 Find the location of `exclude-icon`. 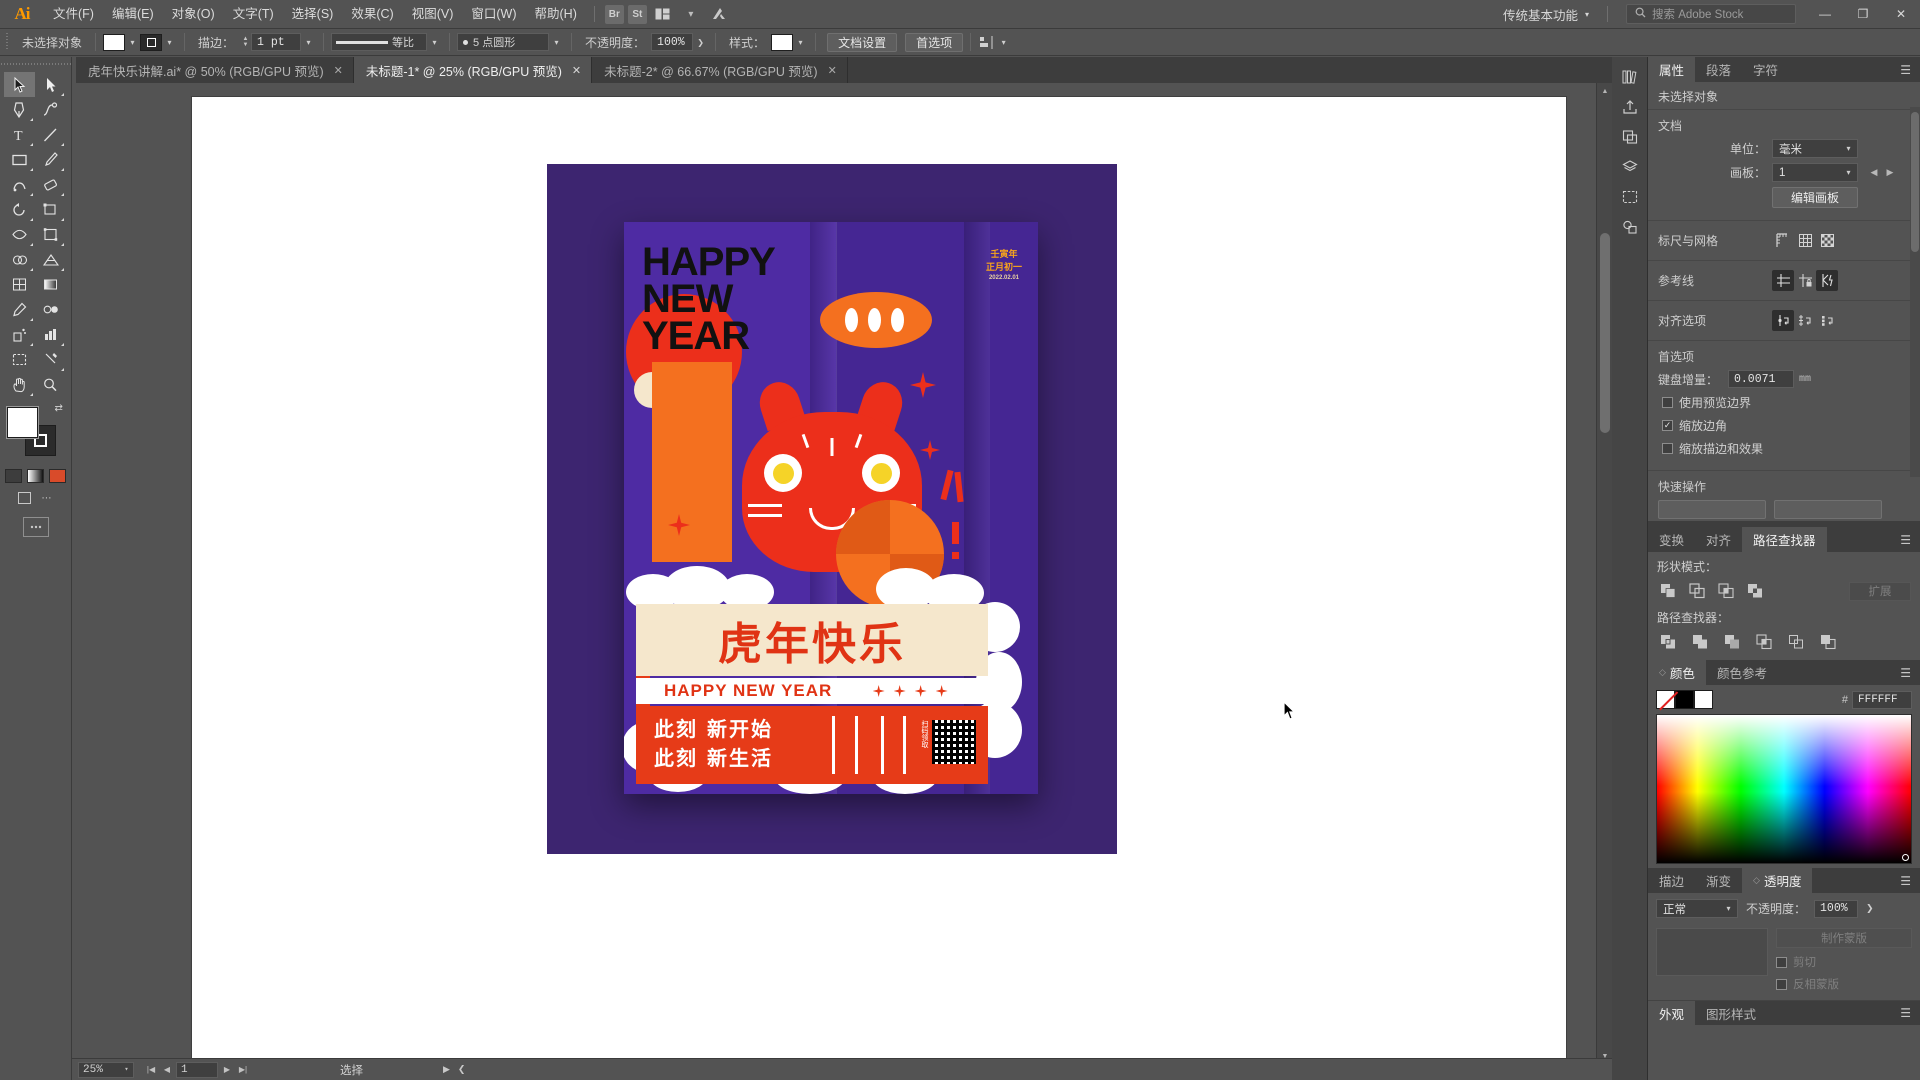

exclude-icon is located at coordinates (1755, 591).